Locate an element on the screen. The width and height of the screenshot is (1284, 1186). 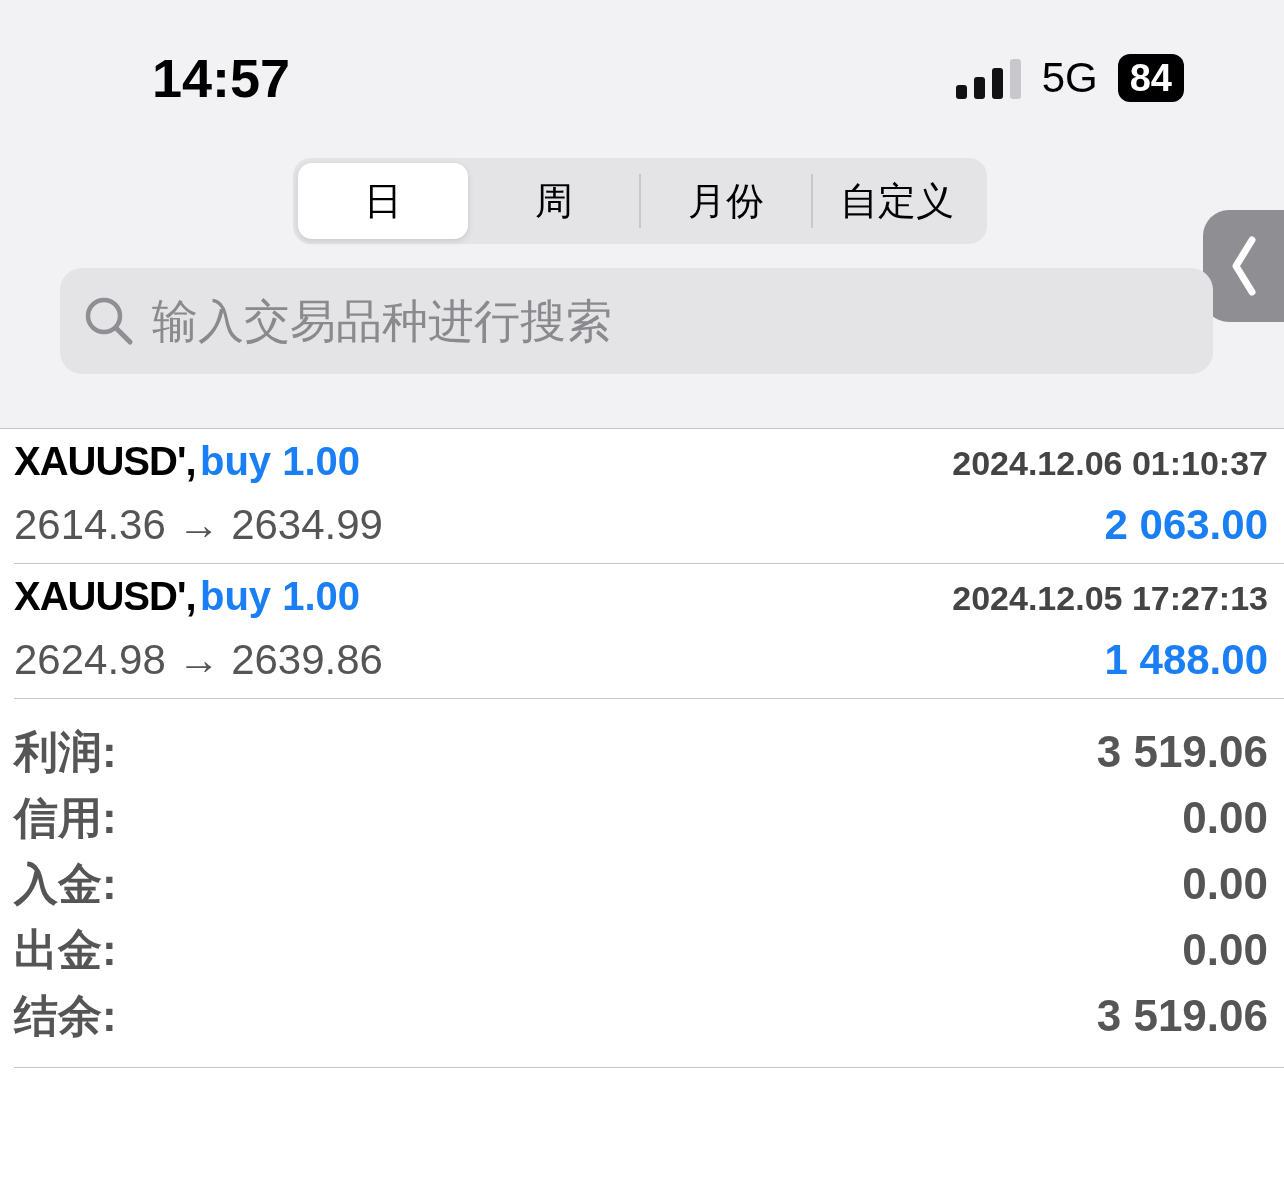
summary-label: 出金: is located at coordinates (65, 949).